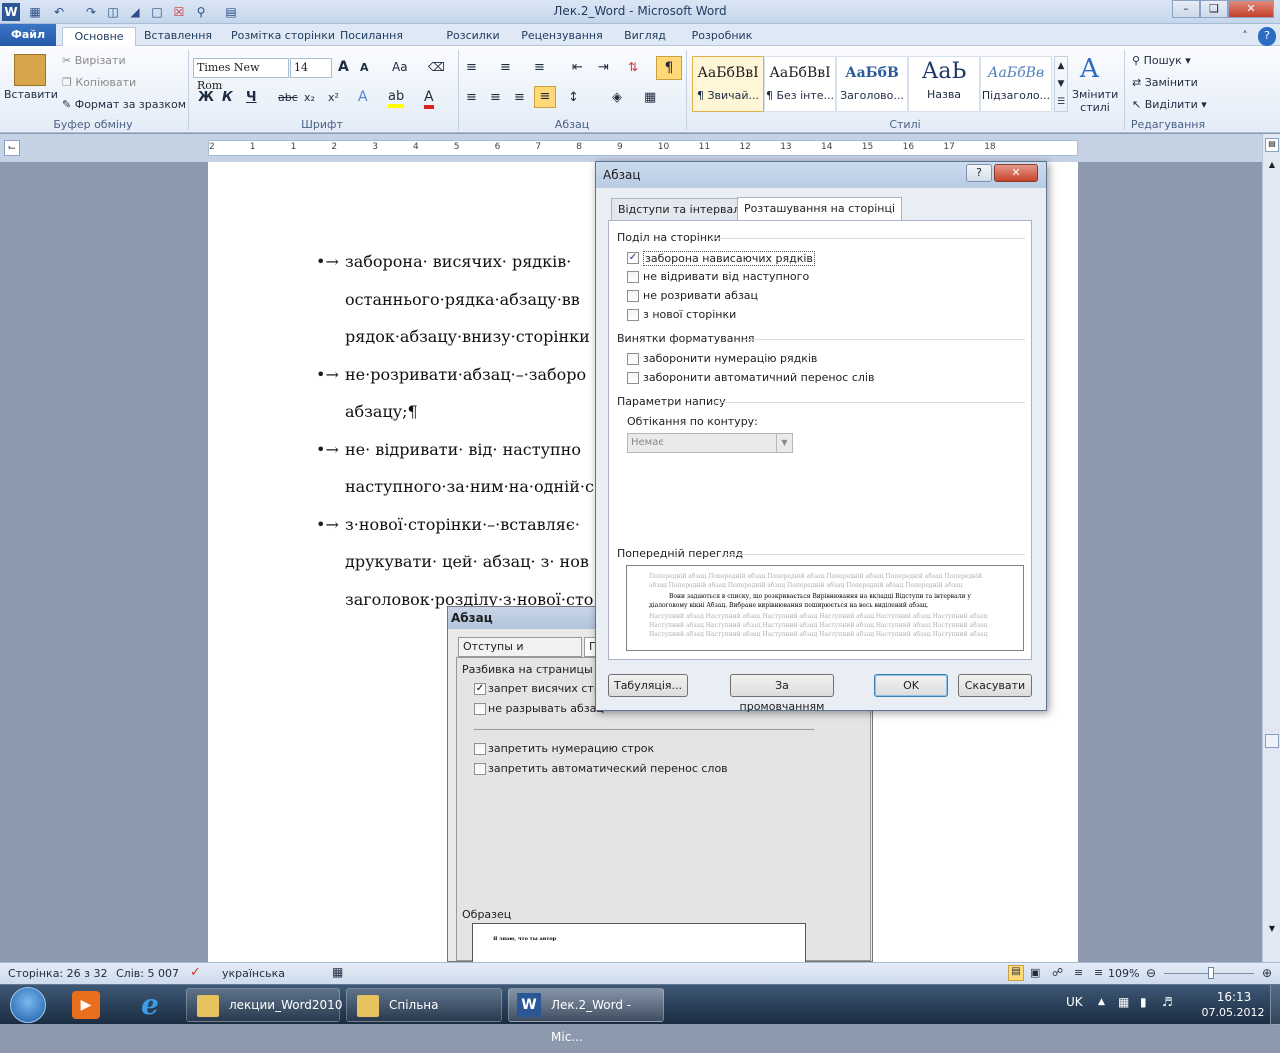 This screenshot has width=1280, height=1053. I want to click on print-layout-icon: ▤, so click(1016, 973).